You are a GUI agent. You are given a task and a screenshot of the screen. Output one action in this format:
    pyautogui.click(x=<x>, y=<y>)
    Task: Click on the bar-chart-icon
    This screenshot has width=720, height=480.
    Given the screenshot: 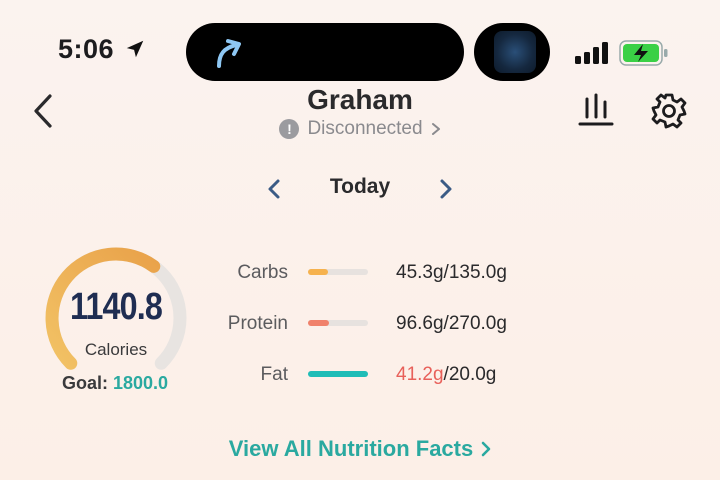 What is the action you would take?
    pyautogui.click(x=596, y=110)
    